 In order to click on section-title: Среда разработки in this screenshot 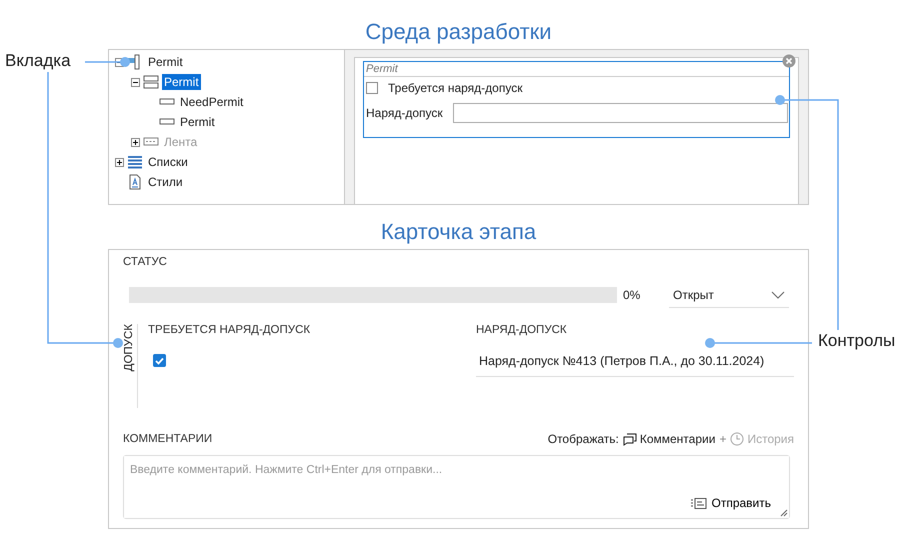, I will do `click(458, 32)`.